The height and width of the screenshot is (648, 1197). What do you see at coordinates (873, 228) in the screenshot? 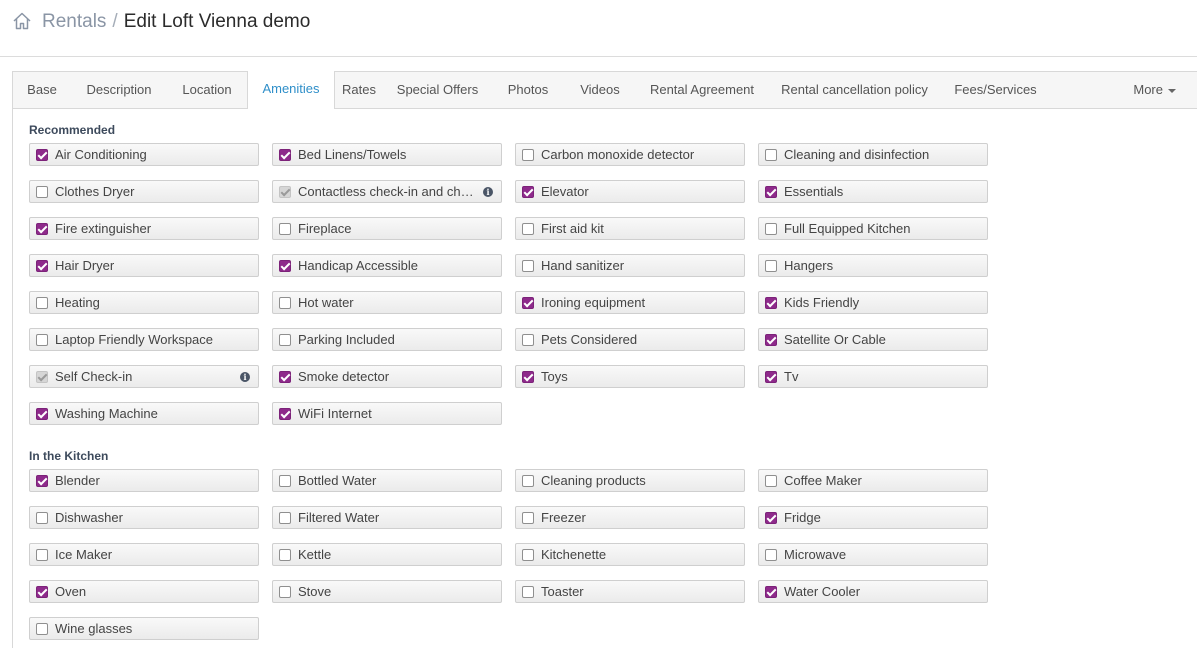
I see `amenity-checkbox-full-equipped-kitchen: Full Equipped Kitchen` at bounding box center [873, 228].